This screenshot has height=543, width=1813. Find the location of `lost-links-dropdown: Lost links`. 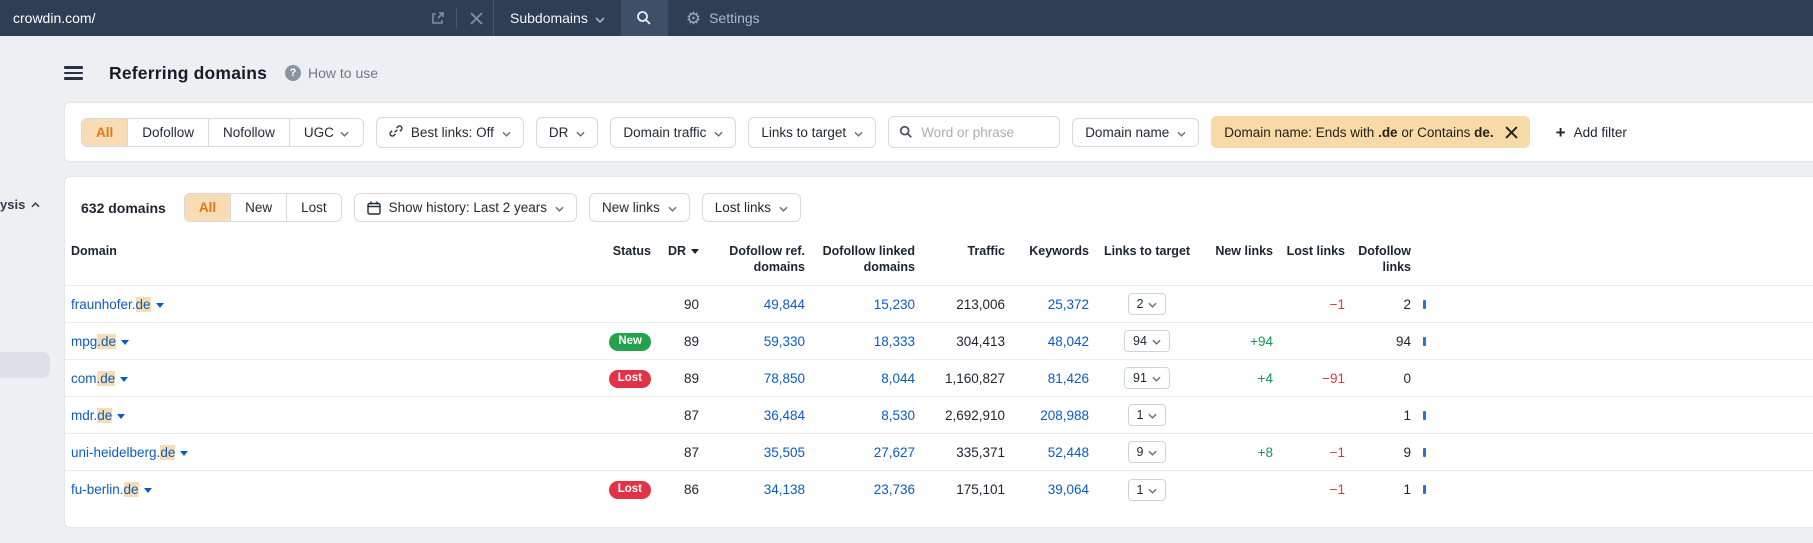

lost-links-dropdown: Lost links is located at coordinates (751, 207).